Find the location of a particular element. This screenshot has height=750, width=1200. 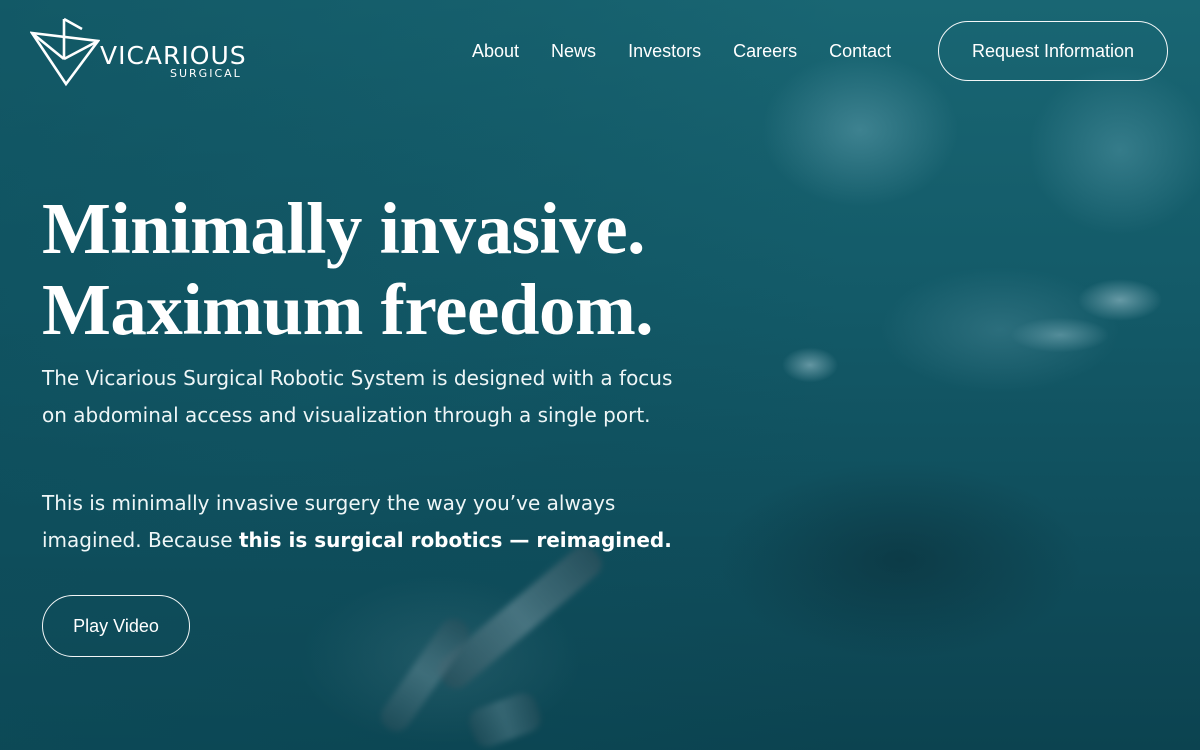

main-nav: About News Investors Careers Contact is located at coordinates (681, 51).